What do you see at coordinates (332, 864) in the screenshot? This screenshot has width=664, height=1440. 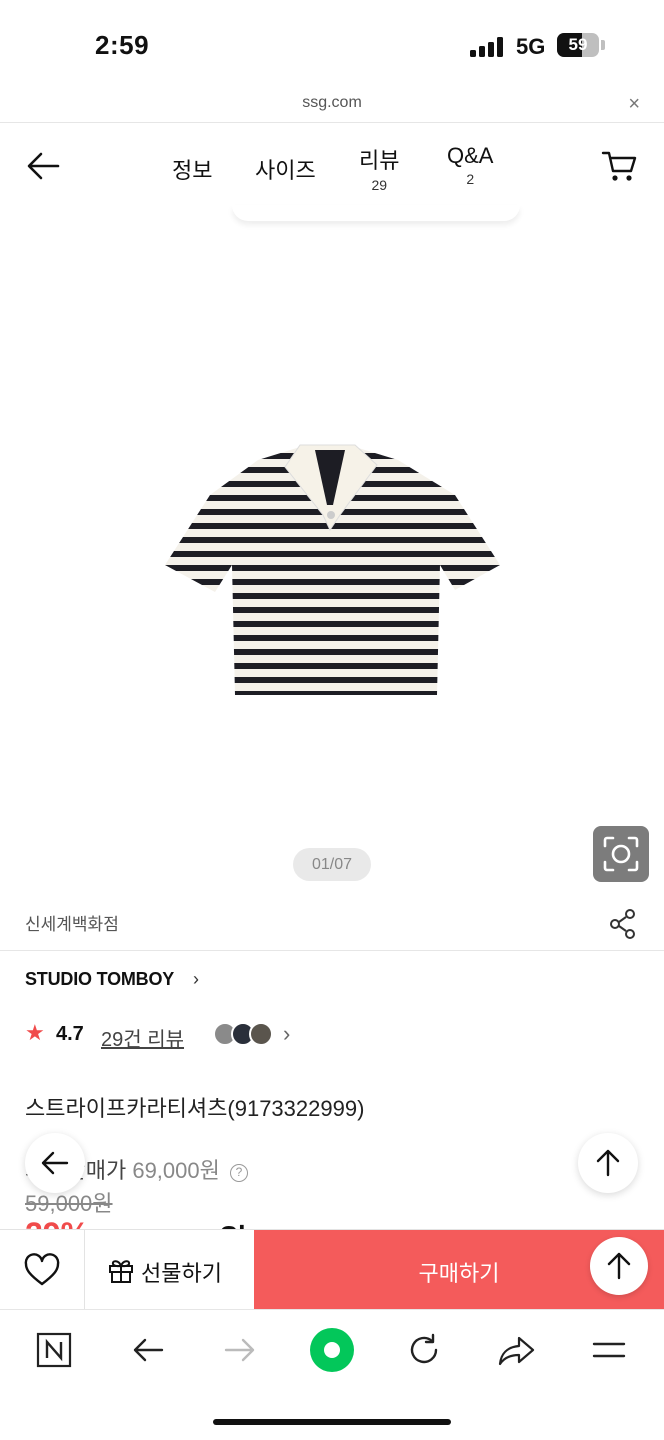 I see `gallery-counter: 01/07` at bounding box center [332, 864].